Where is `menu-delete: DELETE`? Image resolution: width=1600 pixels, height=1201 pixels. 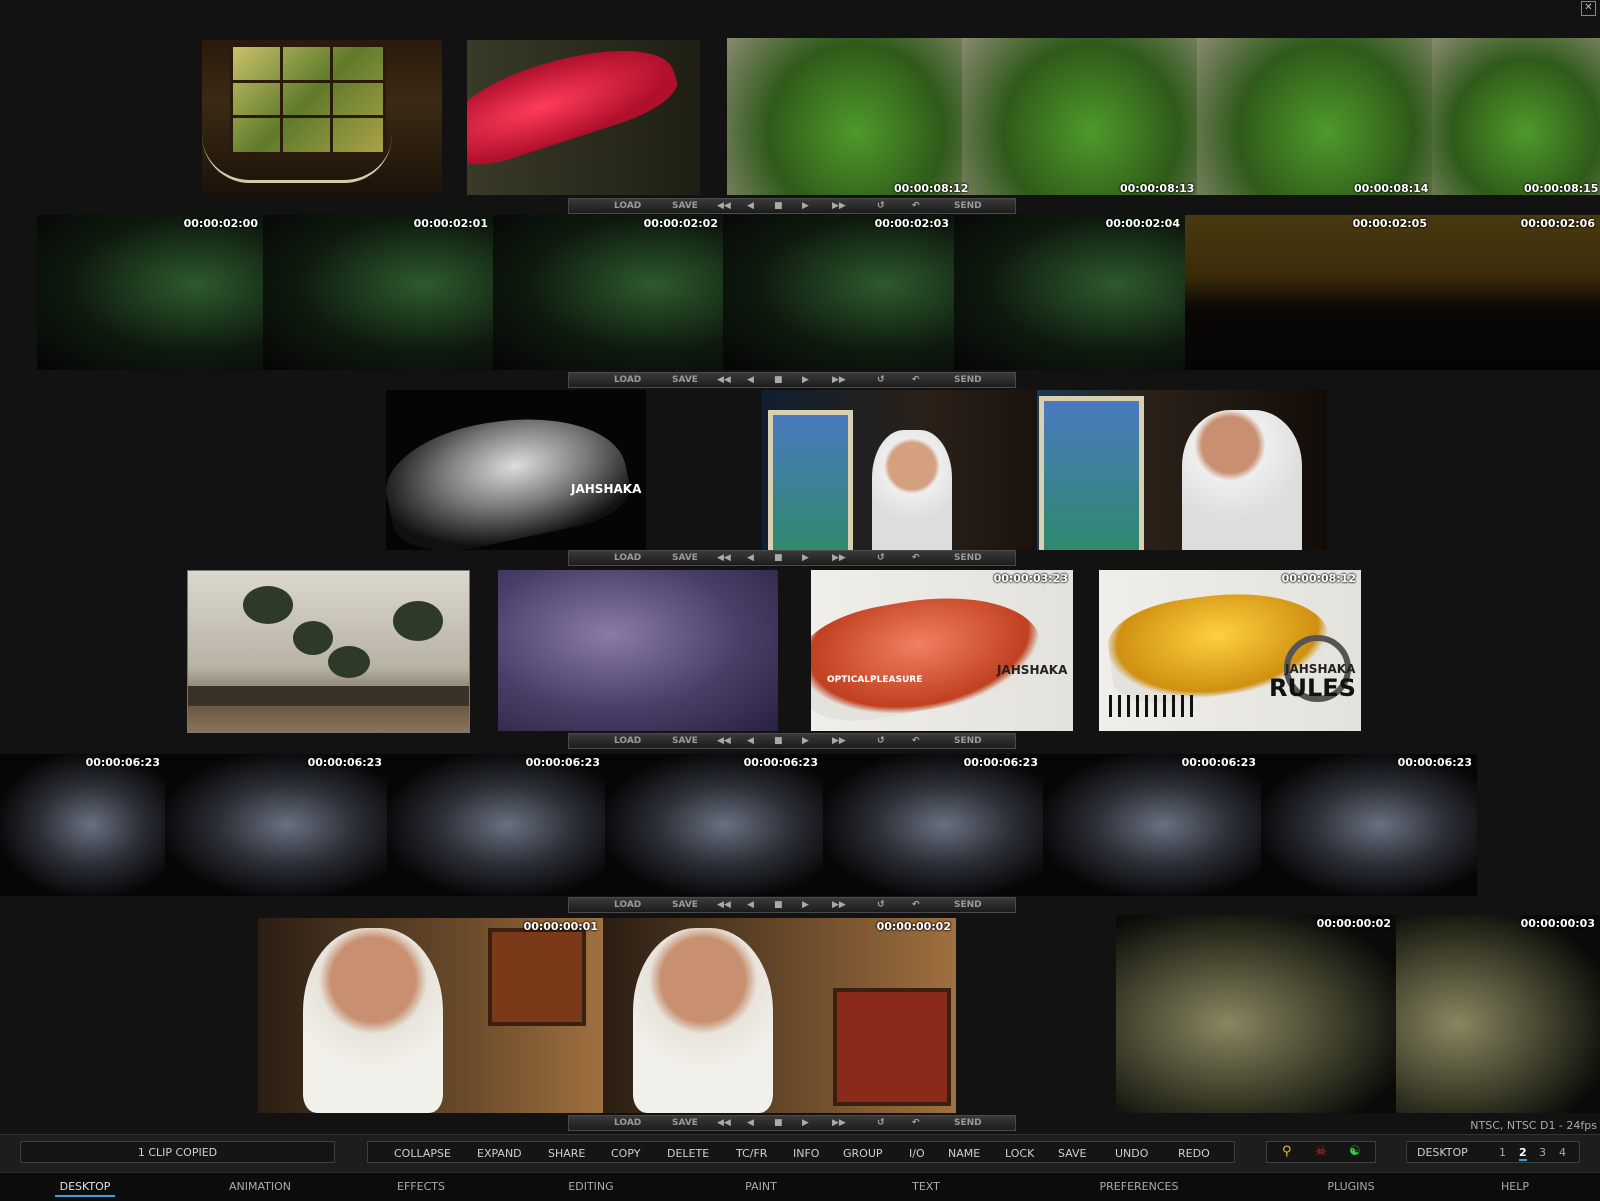 menu-delete: DELETE is located at coordinates (688, 1153).